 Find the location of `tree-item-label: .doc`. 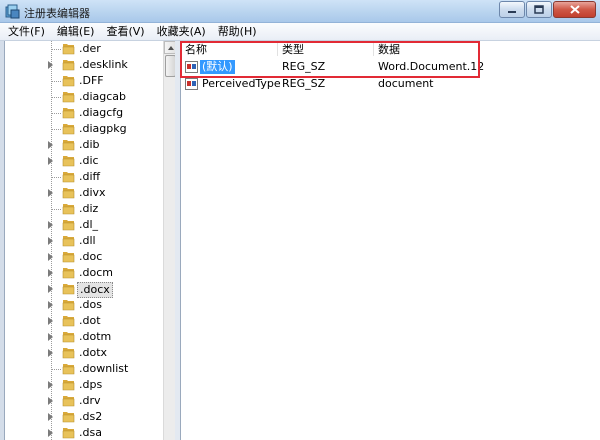

tree-item-label: .doc is located at coordinates (91, 256).